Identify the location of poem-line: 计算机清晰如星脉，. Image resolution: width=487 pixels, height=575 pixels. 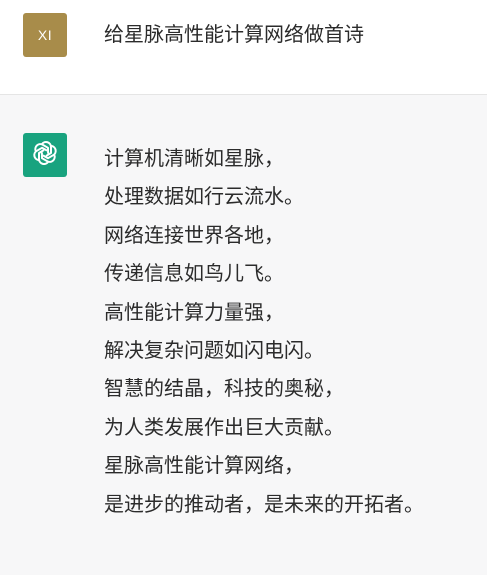
(194, 158).